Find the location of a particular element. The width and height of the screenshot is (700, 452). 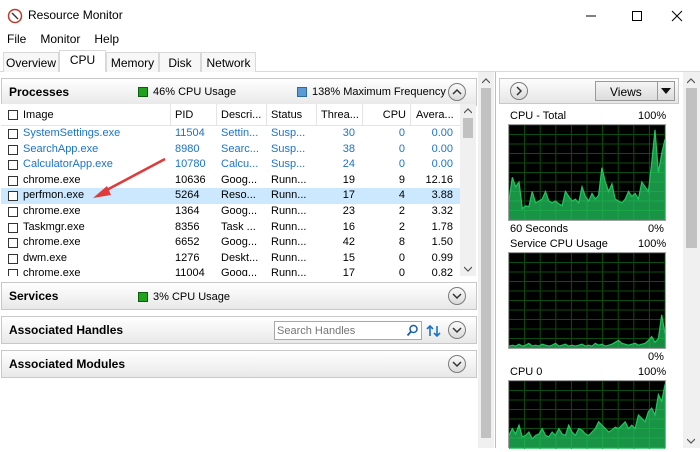

dropdown-arrow-icon is located at coordinates (666, 91).